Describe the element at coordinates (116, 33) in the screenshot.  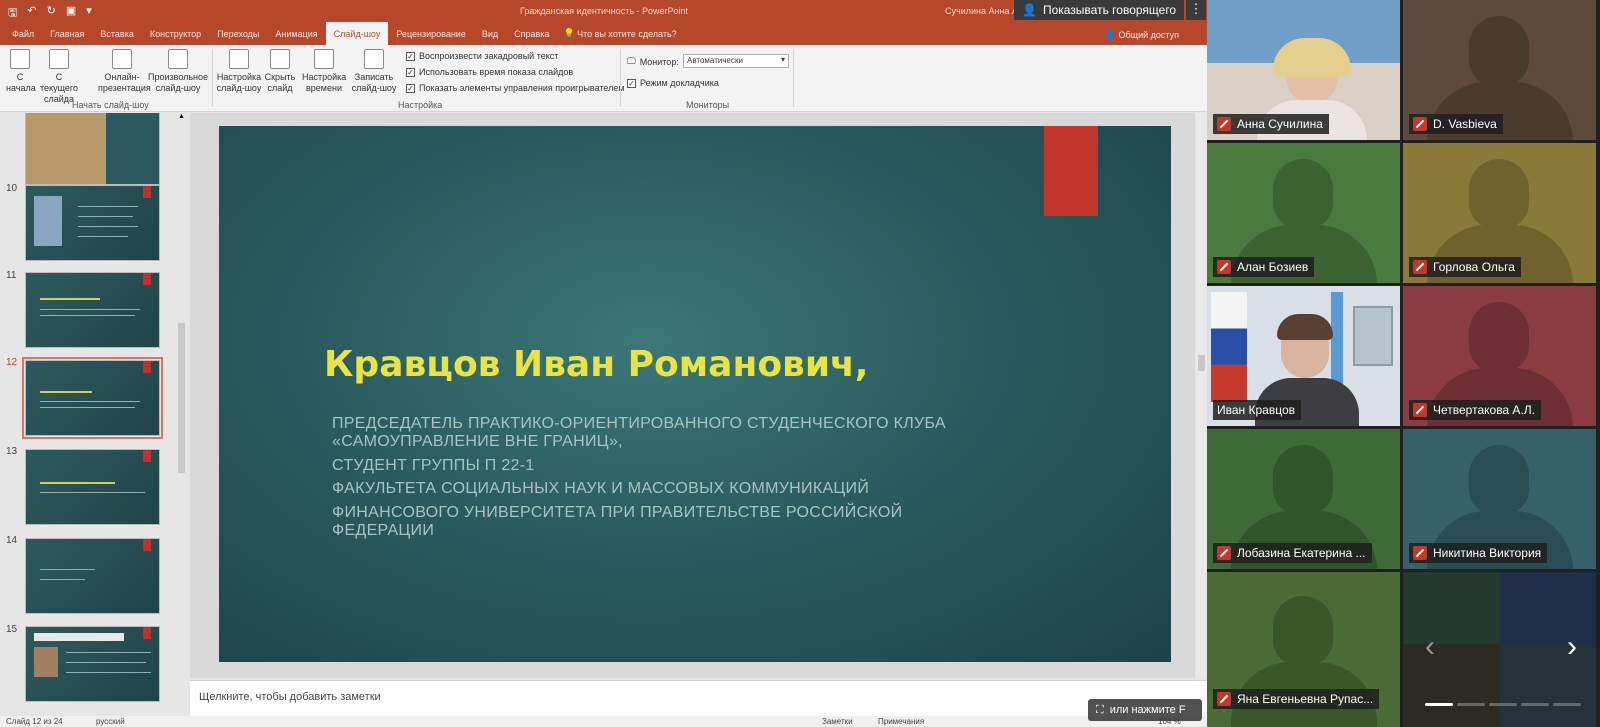
I see `tab-insert: Вставка` at that location.